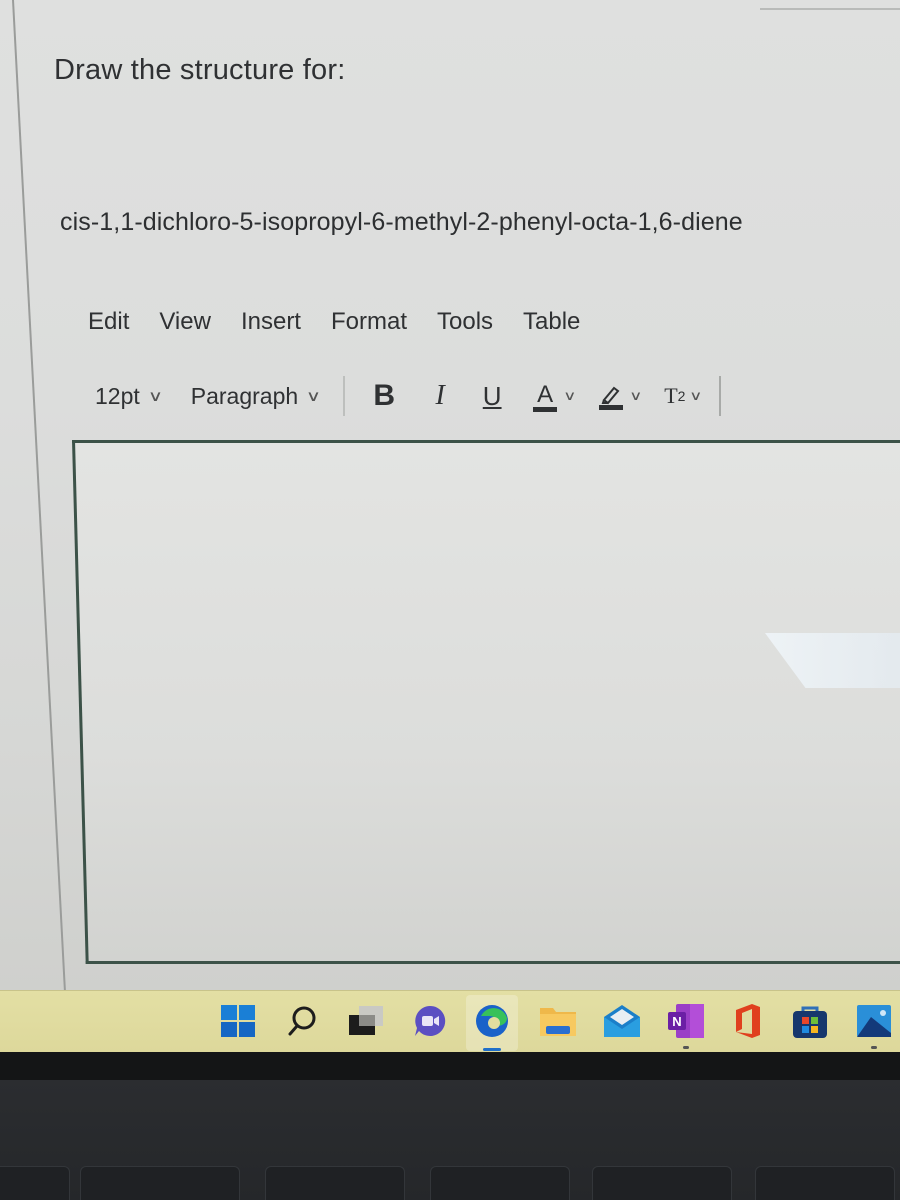 This screenshot has height=1200, width=900. I want to click on windows-start-icon, so click(238, 1021).